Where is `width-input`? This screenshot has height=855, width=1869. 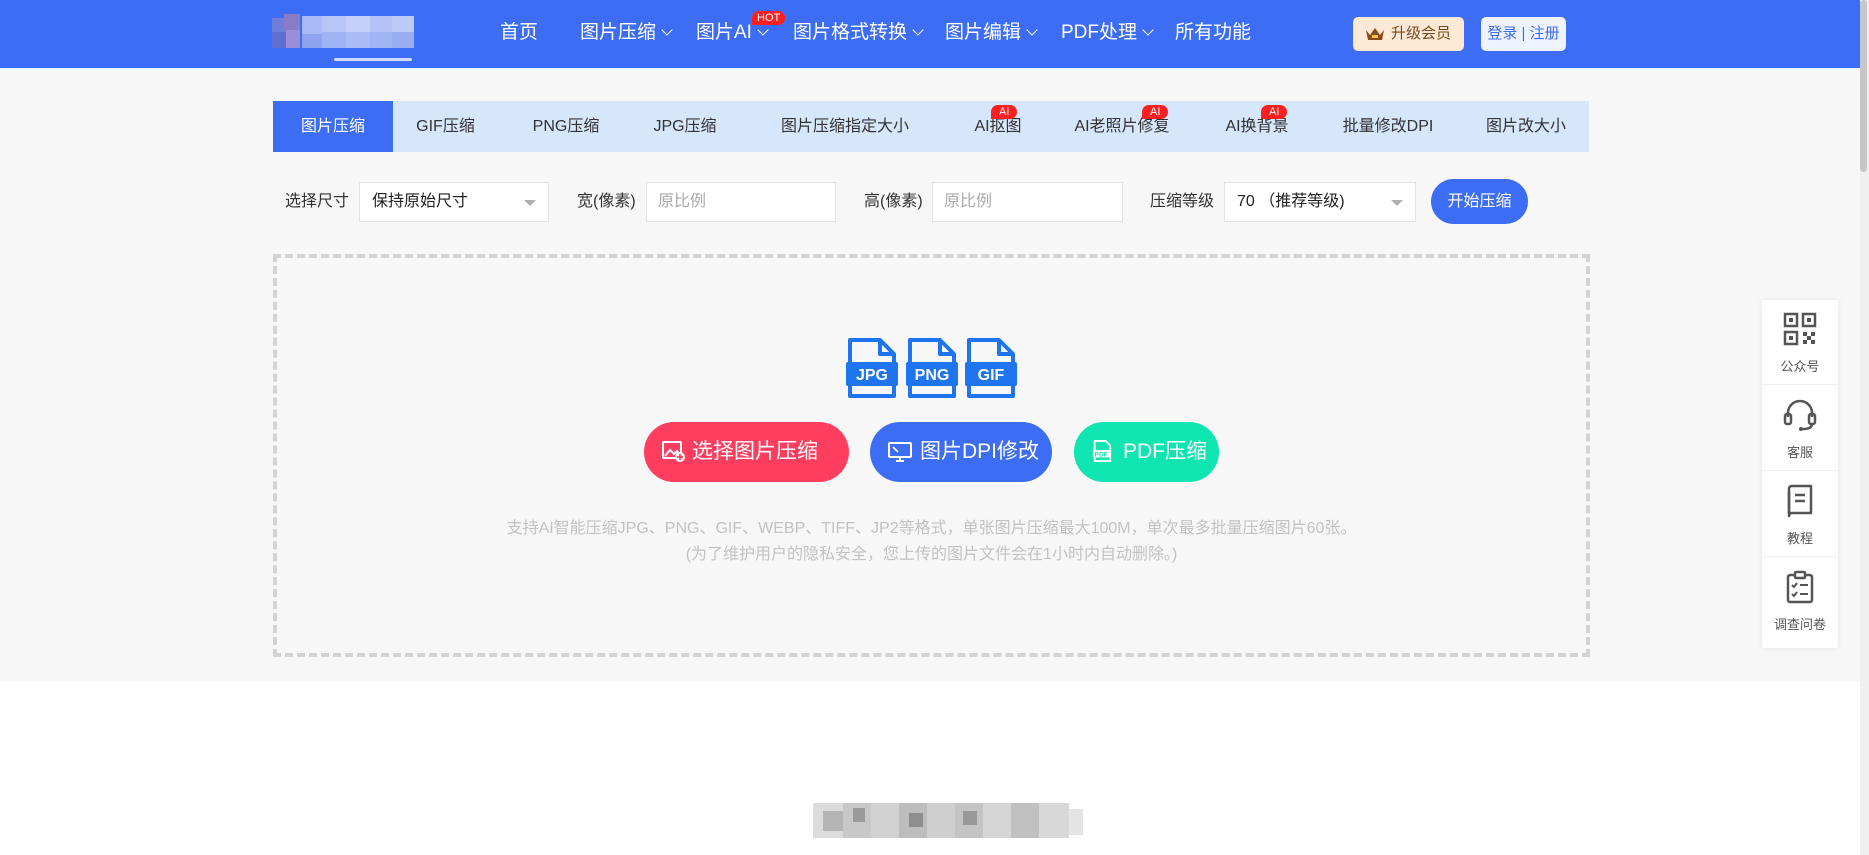
width-input is located at coordinates (741, 202).